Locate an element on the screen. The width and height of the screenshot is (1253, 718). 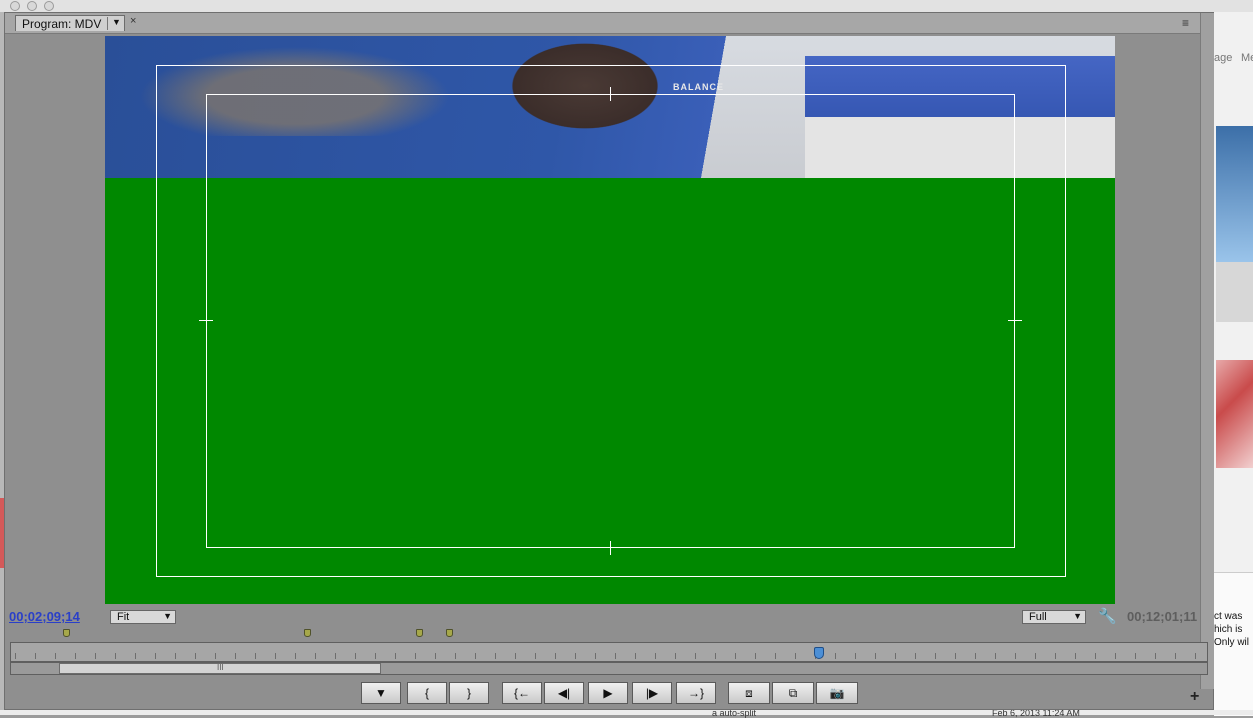
time-ruler-ticks is located at coordinates (610, 656).